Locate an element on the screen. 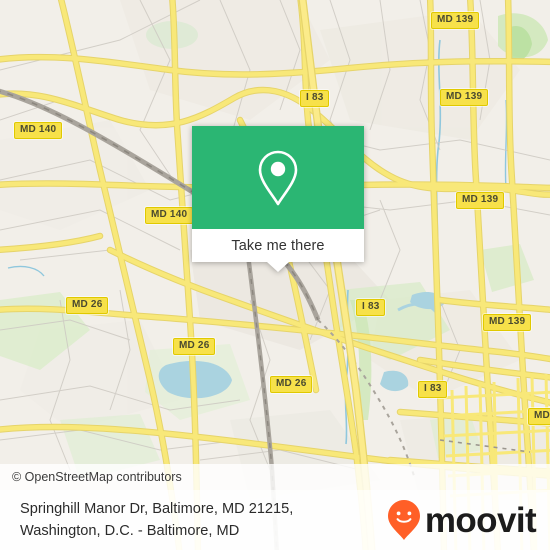  osm-attribution-text: © OpenStreetMap contributors is located at coordinates (91, 477).